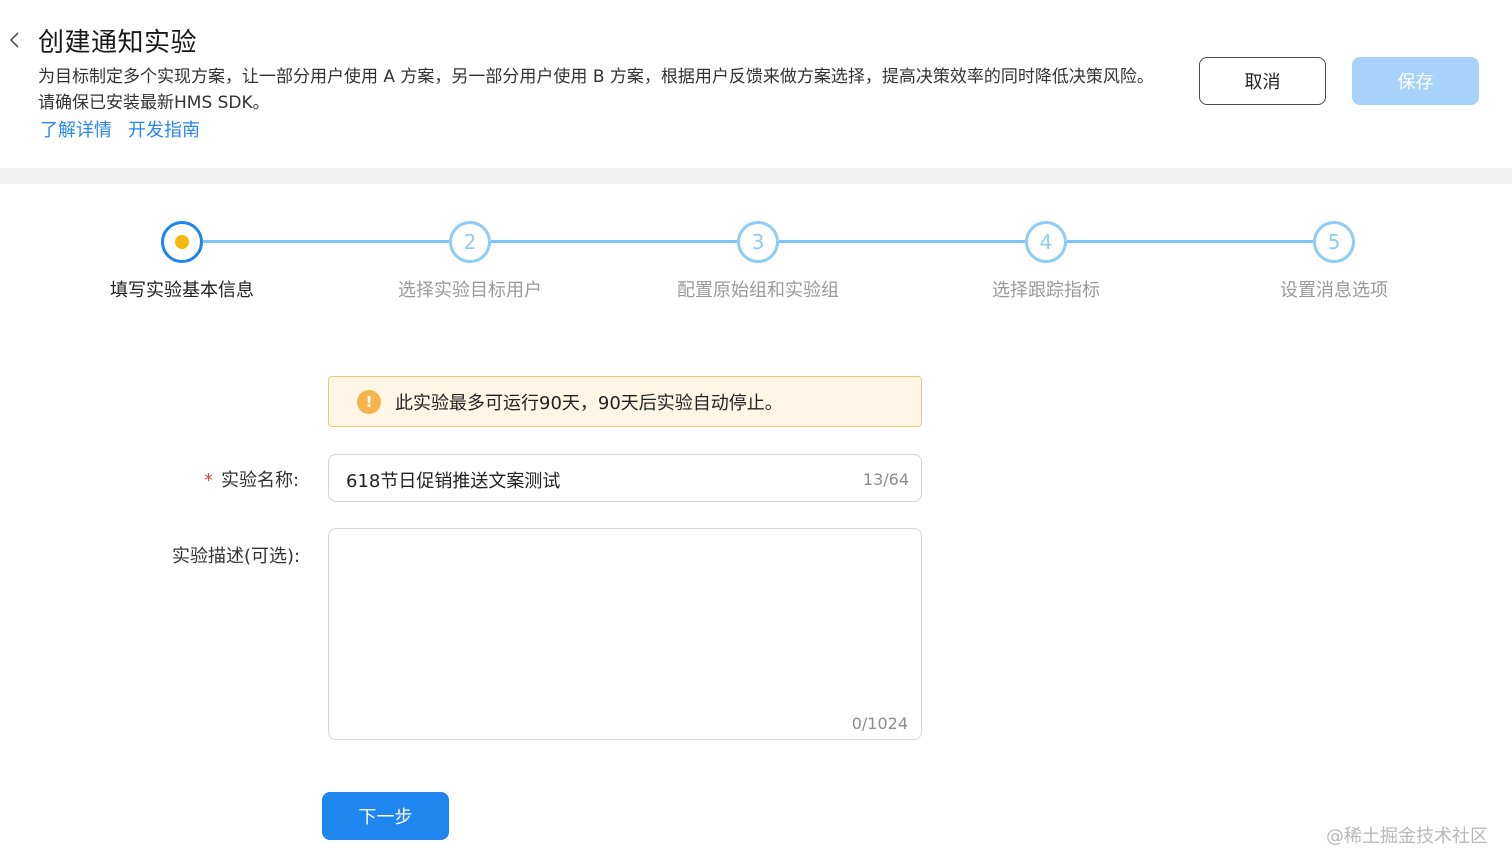 The height and width of the screenshot is (868, 1512). I want to click on dev-guide-link: 开发指南, so click(164, 129).